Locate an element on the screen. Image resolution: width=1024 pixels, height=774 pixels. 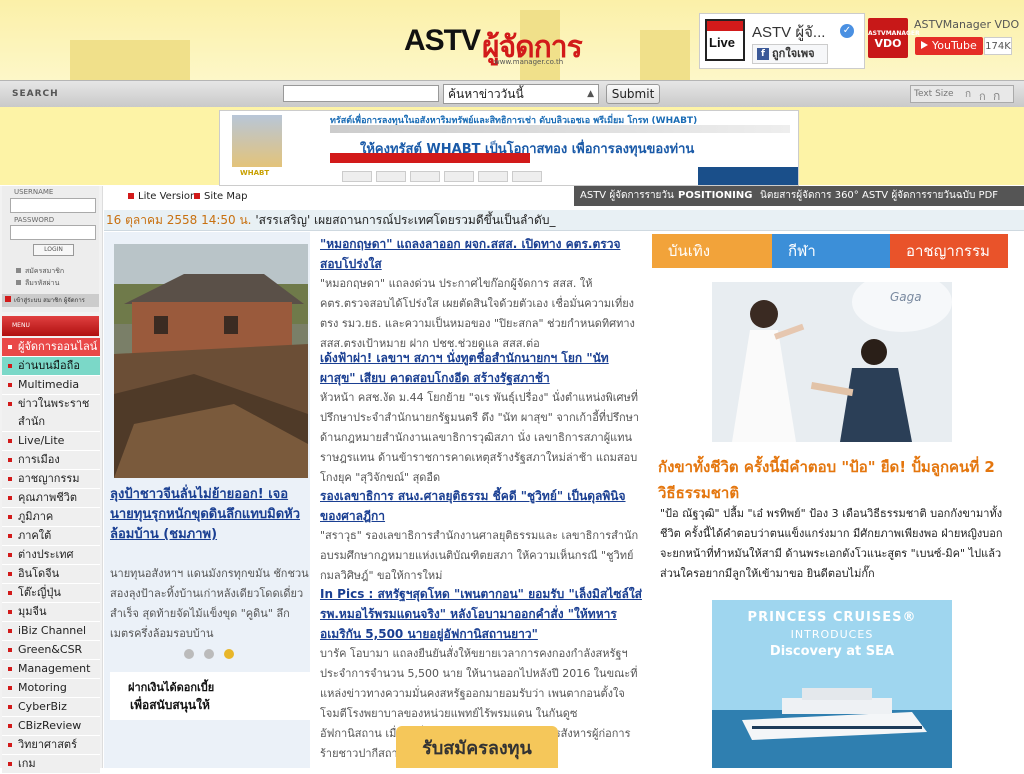
sidebar-item: Live/Lite is located at coordinates (51, 441).